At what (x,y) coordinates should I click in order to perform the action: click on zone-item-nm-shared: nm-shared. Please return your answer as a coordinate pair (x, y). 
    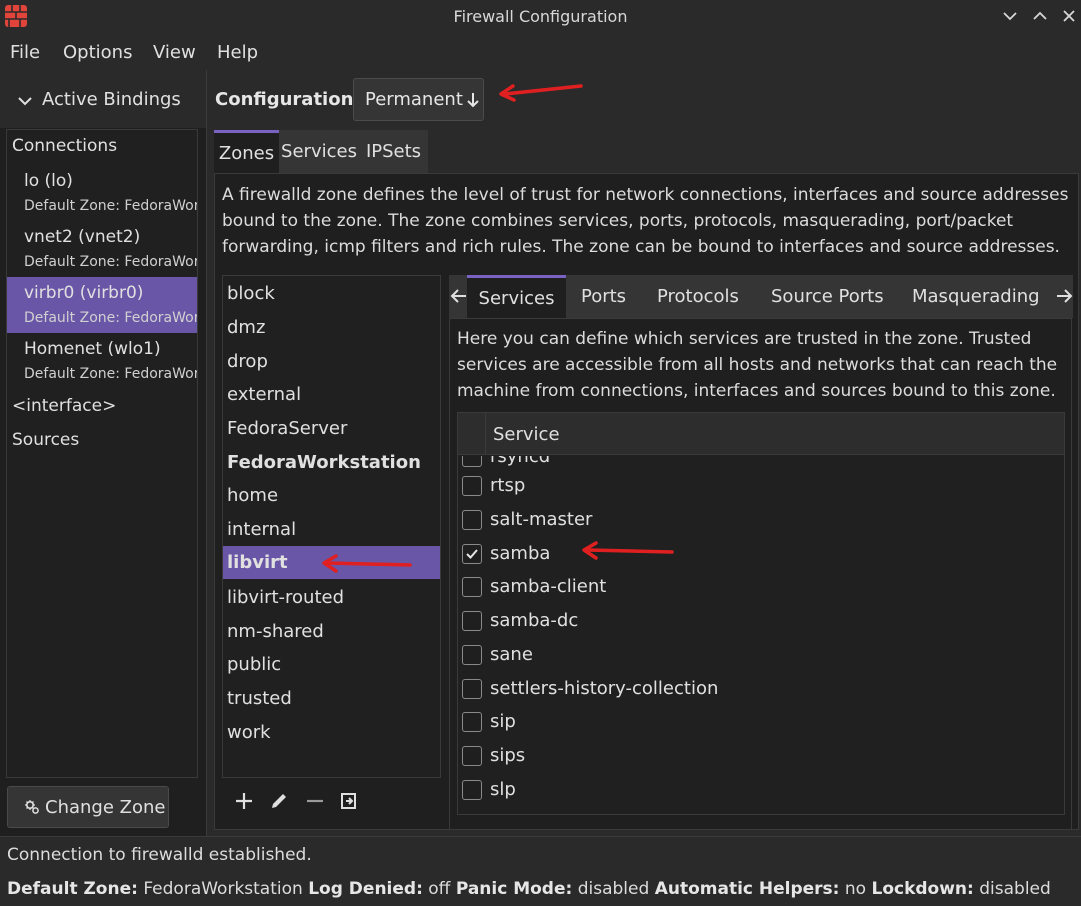
    Looking at the image, I should click on (331, 631).